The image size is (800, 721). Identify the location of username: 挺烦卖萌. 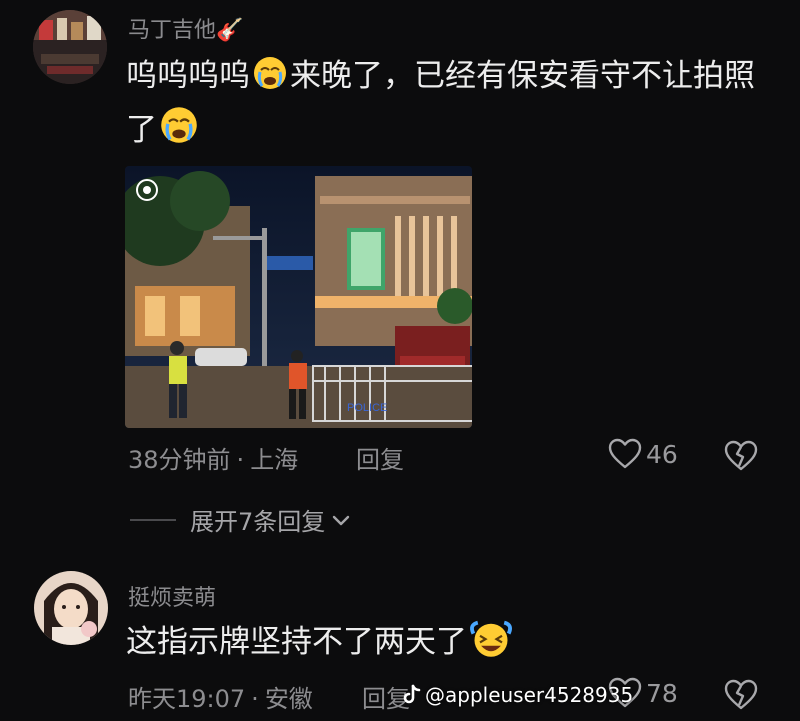
(172, 596).